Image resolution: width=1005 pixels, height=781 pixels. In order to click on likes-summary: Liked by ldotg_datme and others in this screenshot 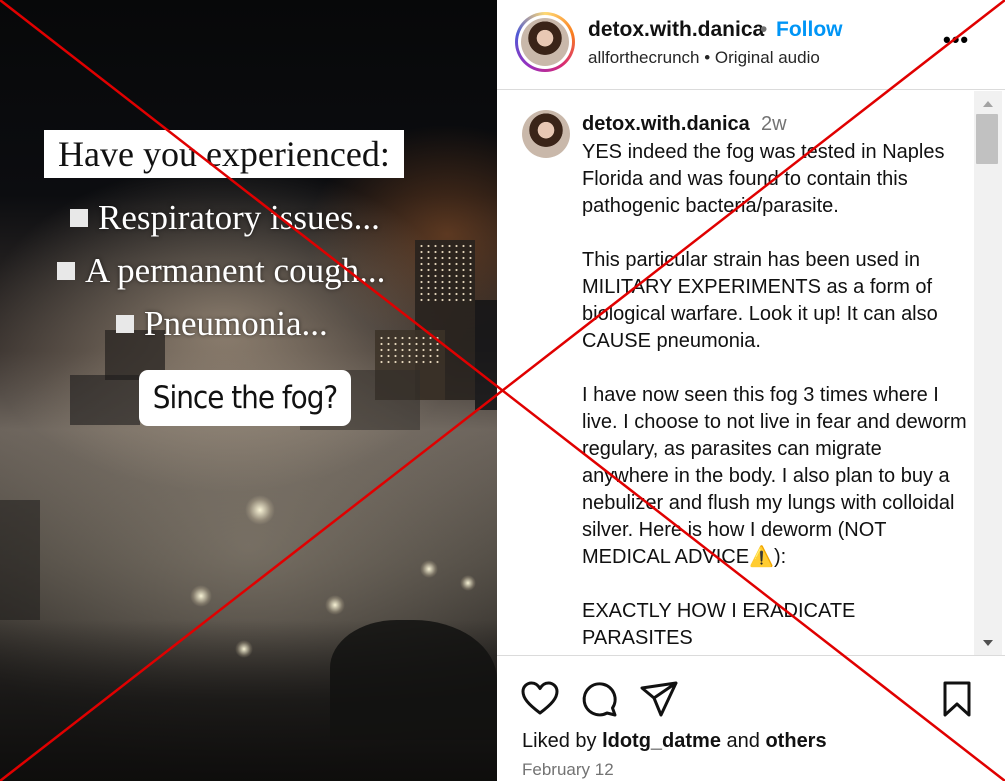, I will do `click(674, 741)`.